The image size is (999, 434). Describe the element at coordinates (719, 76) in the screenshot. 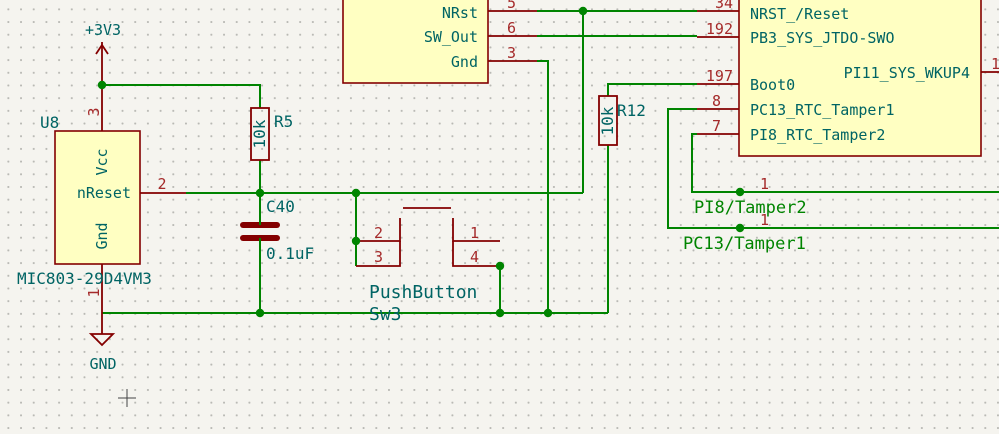

I see `mcu-pin-number: 197` at that location.